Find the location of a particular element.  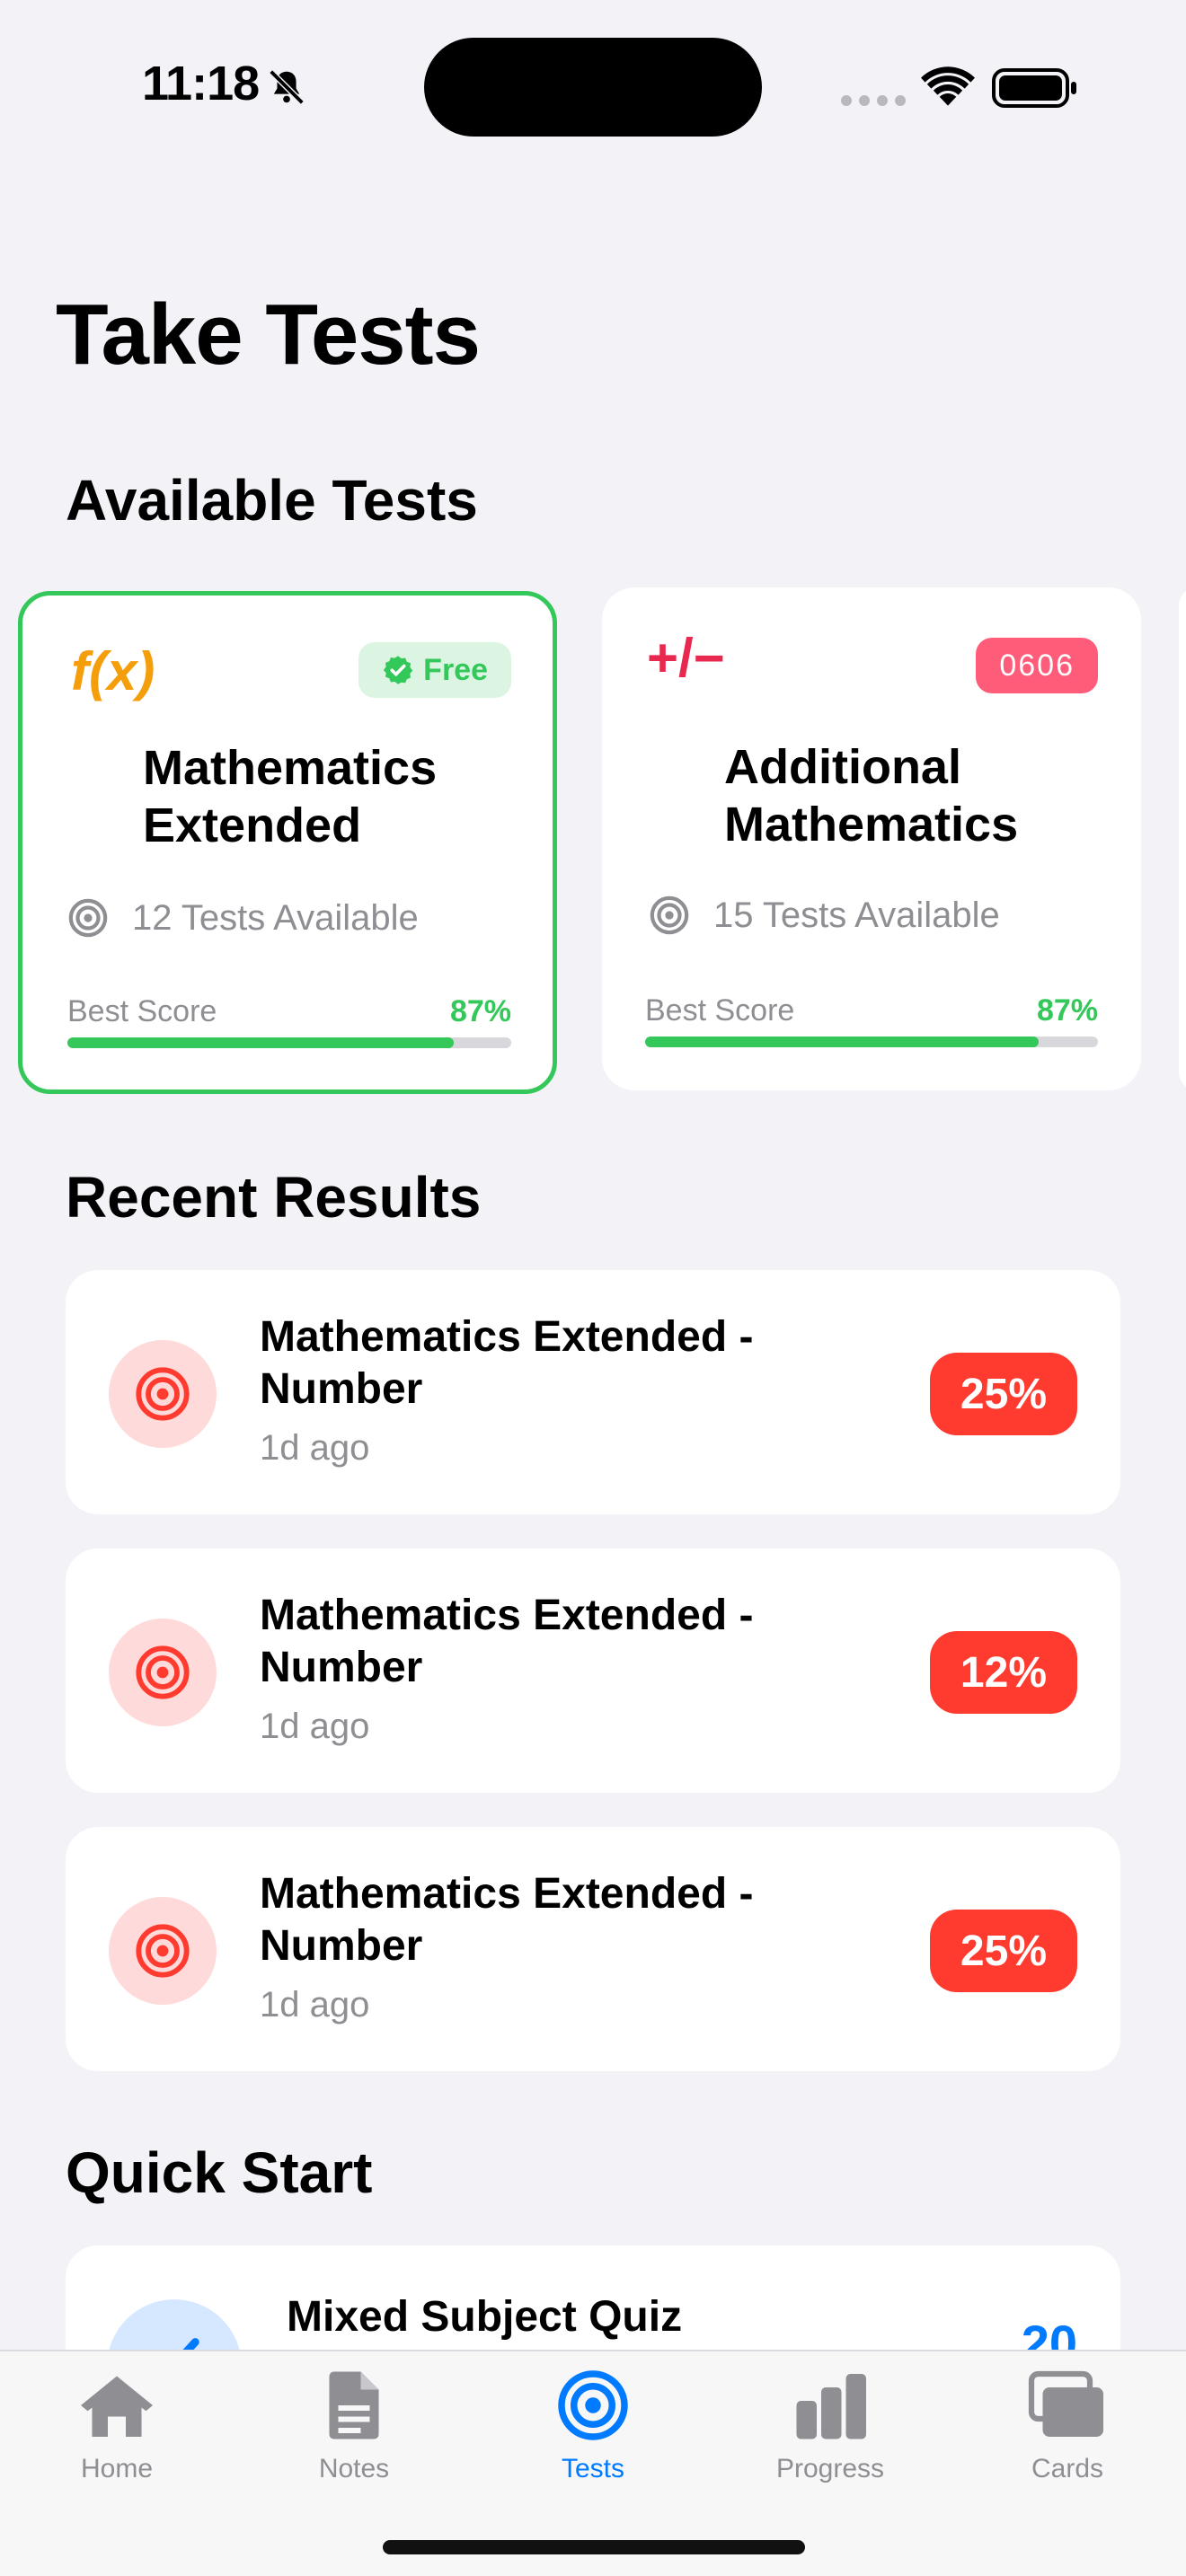

tests-available-row: 12 Tests Available is located at coordinates (243, 918).